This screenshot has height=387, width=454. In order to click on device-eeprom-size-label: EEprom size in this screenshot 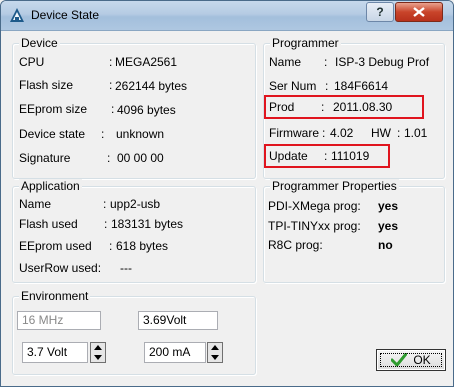, I will do `click(53, 109)`.